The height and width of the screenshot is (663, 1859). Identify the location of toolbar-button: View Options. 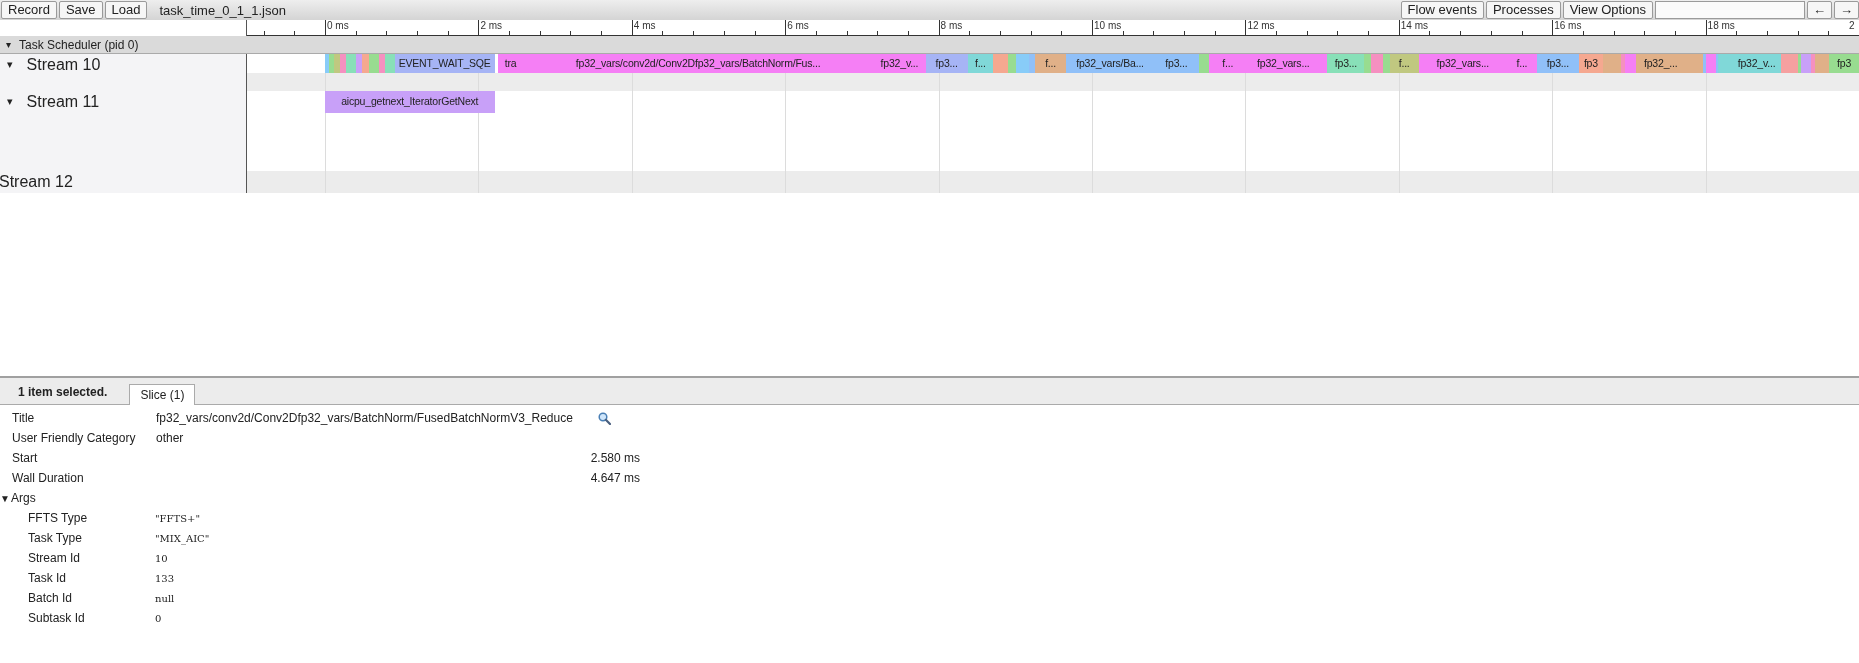
(1607, 10).